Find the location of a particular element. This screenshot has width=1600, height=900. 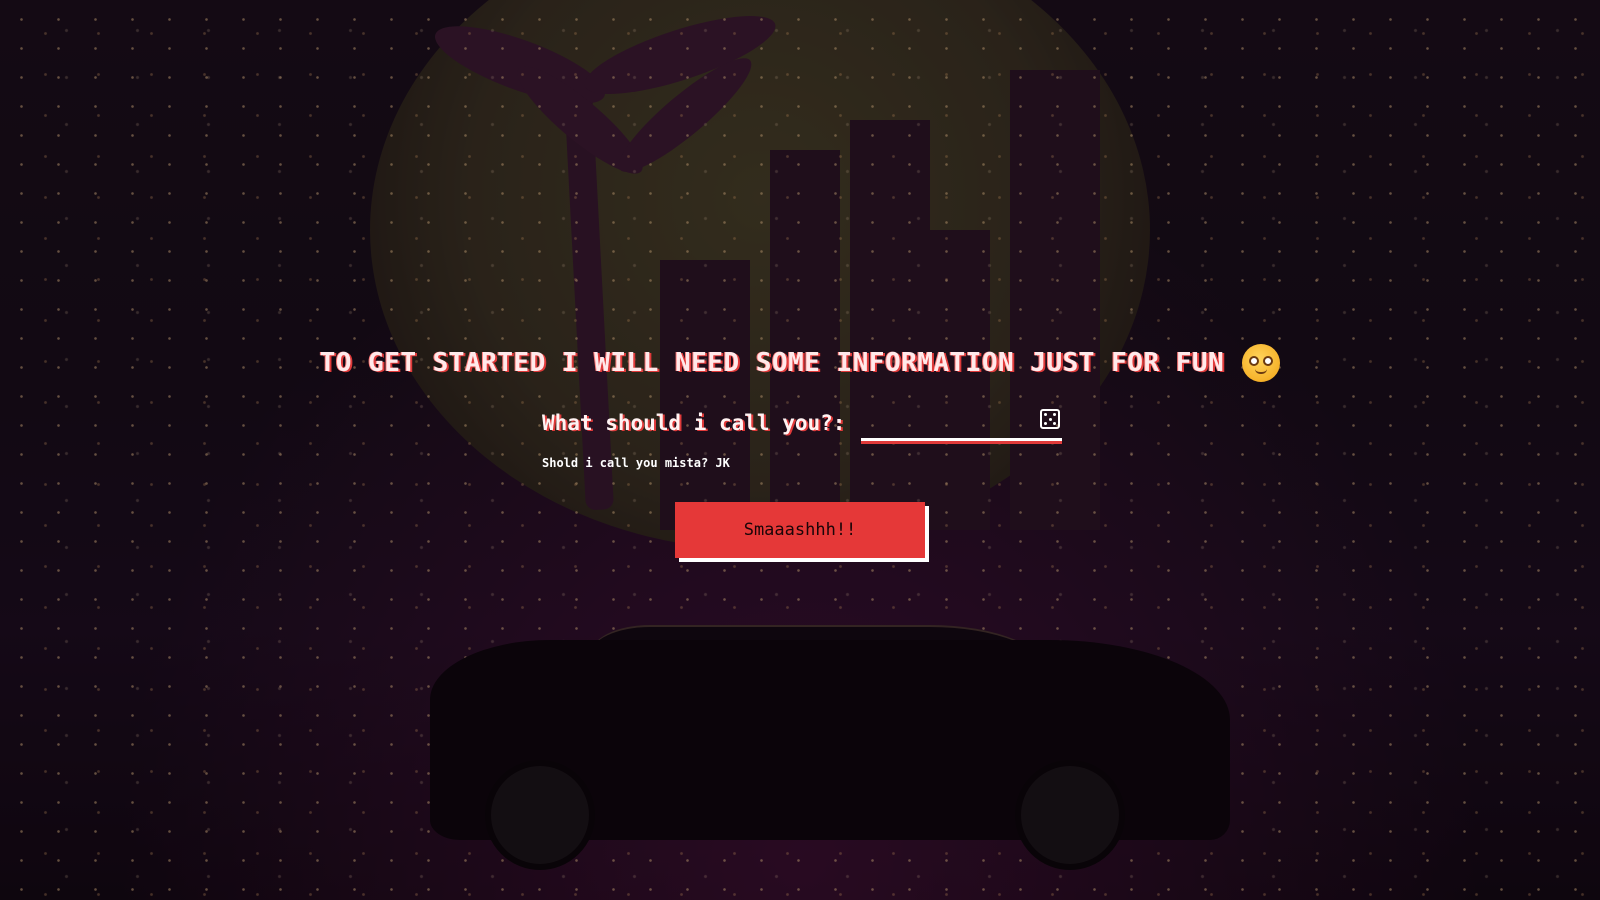

name-input-wrapper is located at coordinates (961, 423).